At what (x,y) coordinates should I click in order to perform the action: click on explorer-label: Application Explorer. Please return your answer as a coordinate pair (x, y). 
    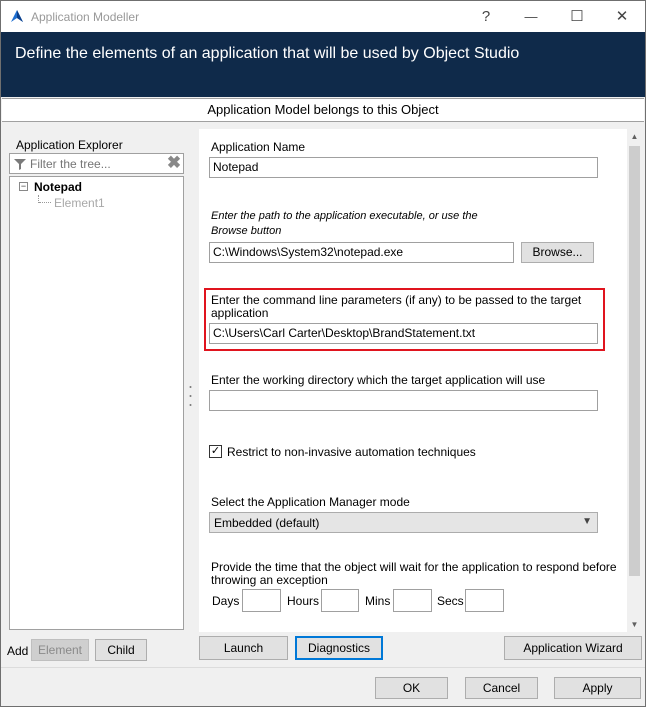
    Looking at the image, I should click on (69, 145).